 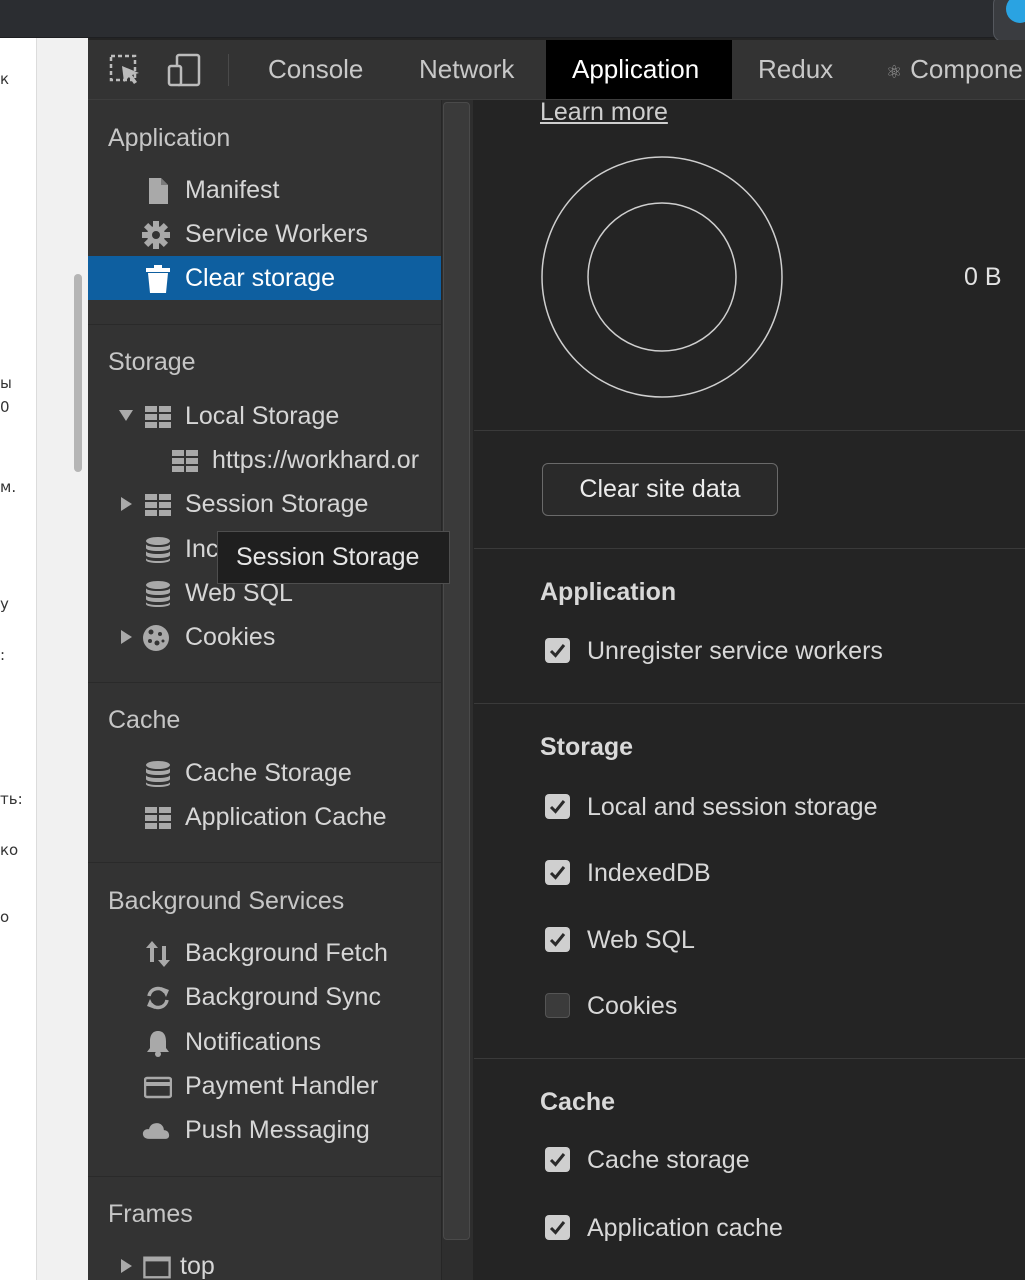 I want to click on page-text-fragment: :, so click(x=3, y=655).